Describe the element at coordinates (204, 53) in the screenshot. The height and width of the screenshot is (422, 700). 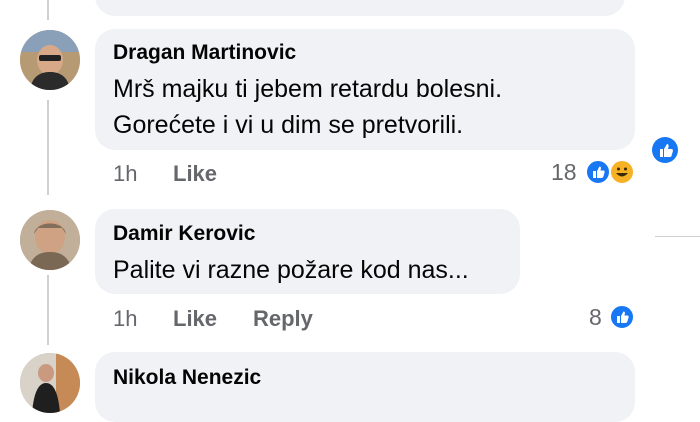
I see `comment-author: Dragan Martinovic` at that location.